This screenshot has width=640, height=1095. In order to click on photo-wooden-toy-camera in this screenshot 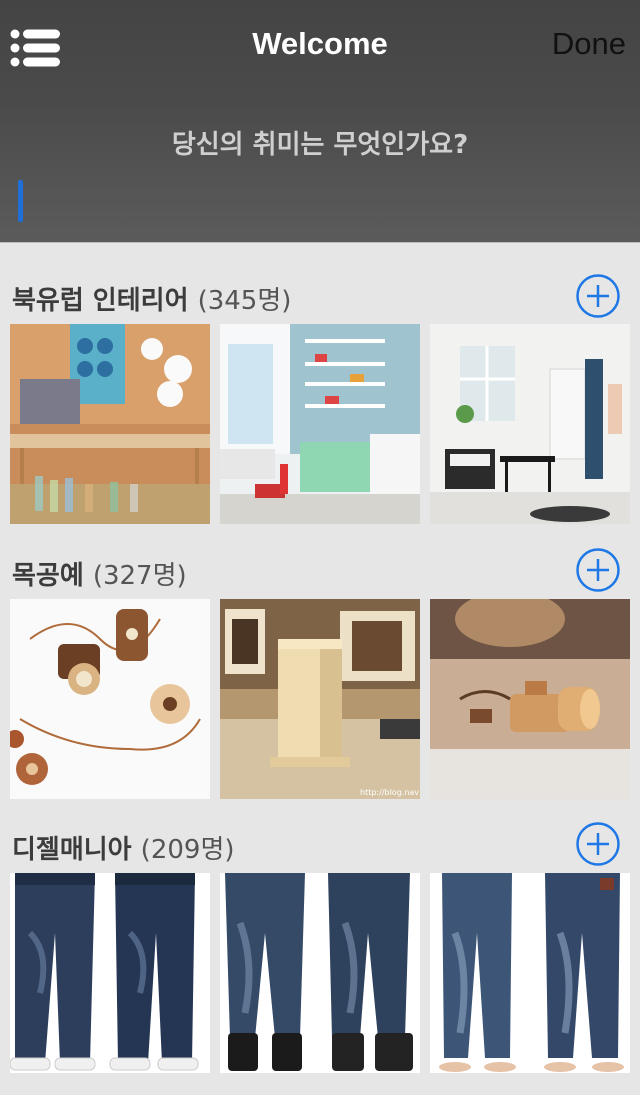, I will do `click(530, 699)`.